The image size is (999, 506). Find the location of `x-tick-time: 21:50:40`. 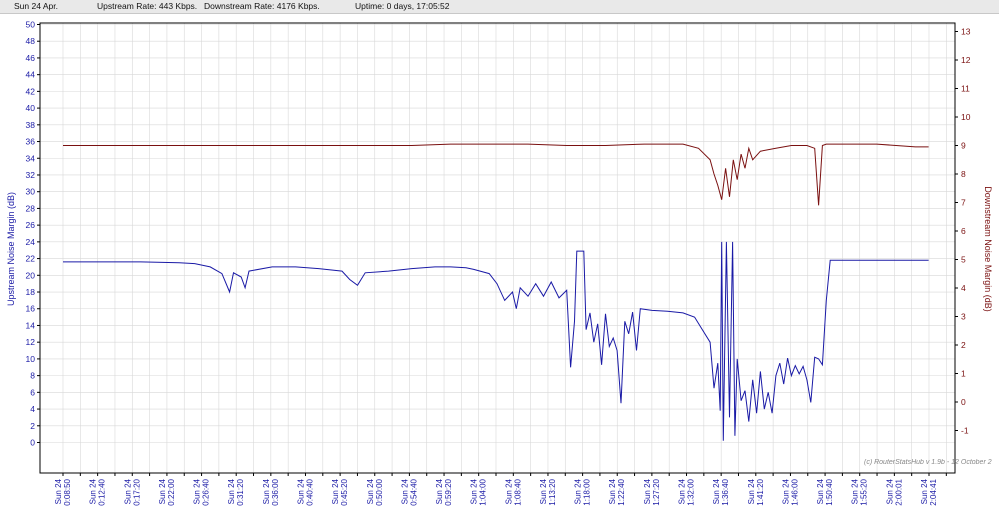

x-tick-time: 21:50:40 is located at coordinates (829, 492).